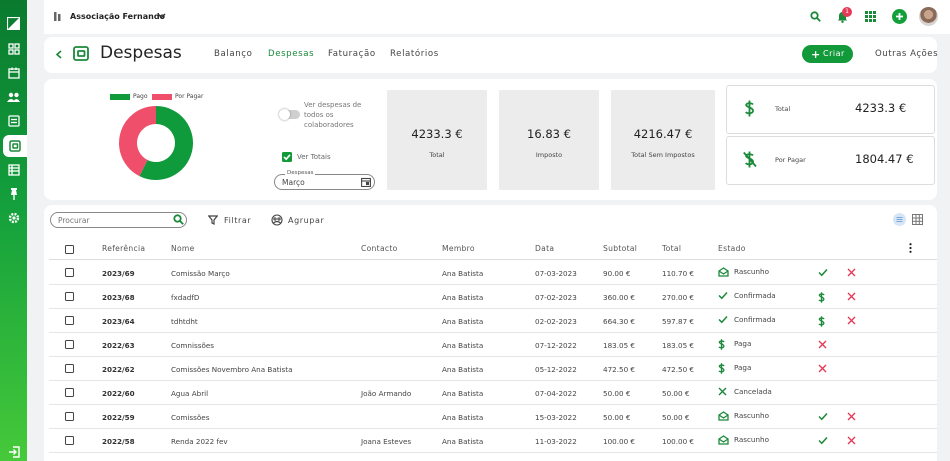  I want to click on cell-estado: Rascunho, so click(752, 439).